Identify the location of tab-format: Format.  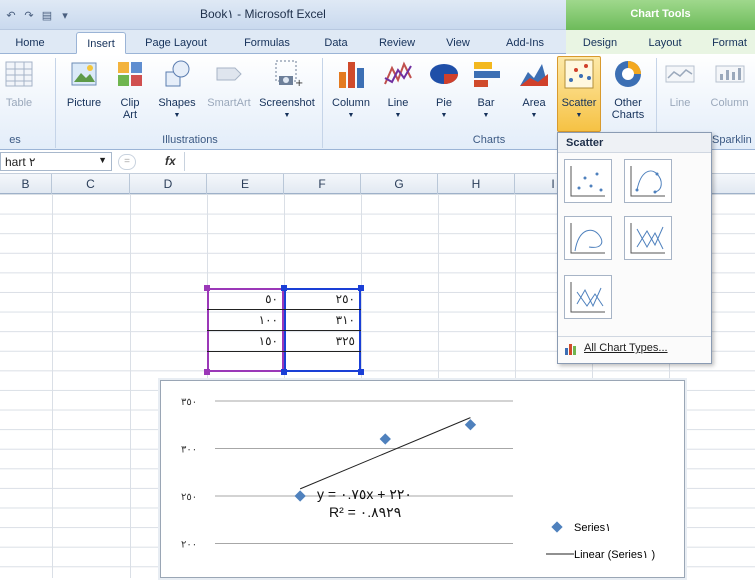
(729, 43).